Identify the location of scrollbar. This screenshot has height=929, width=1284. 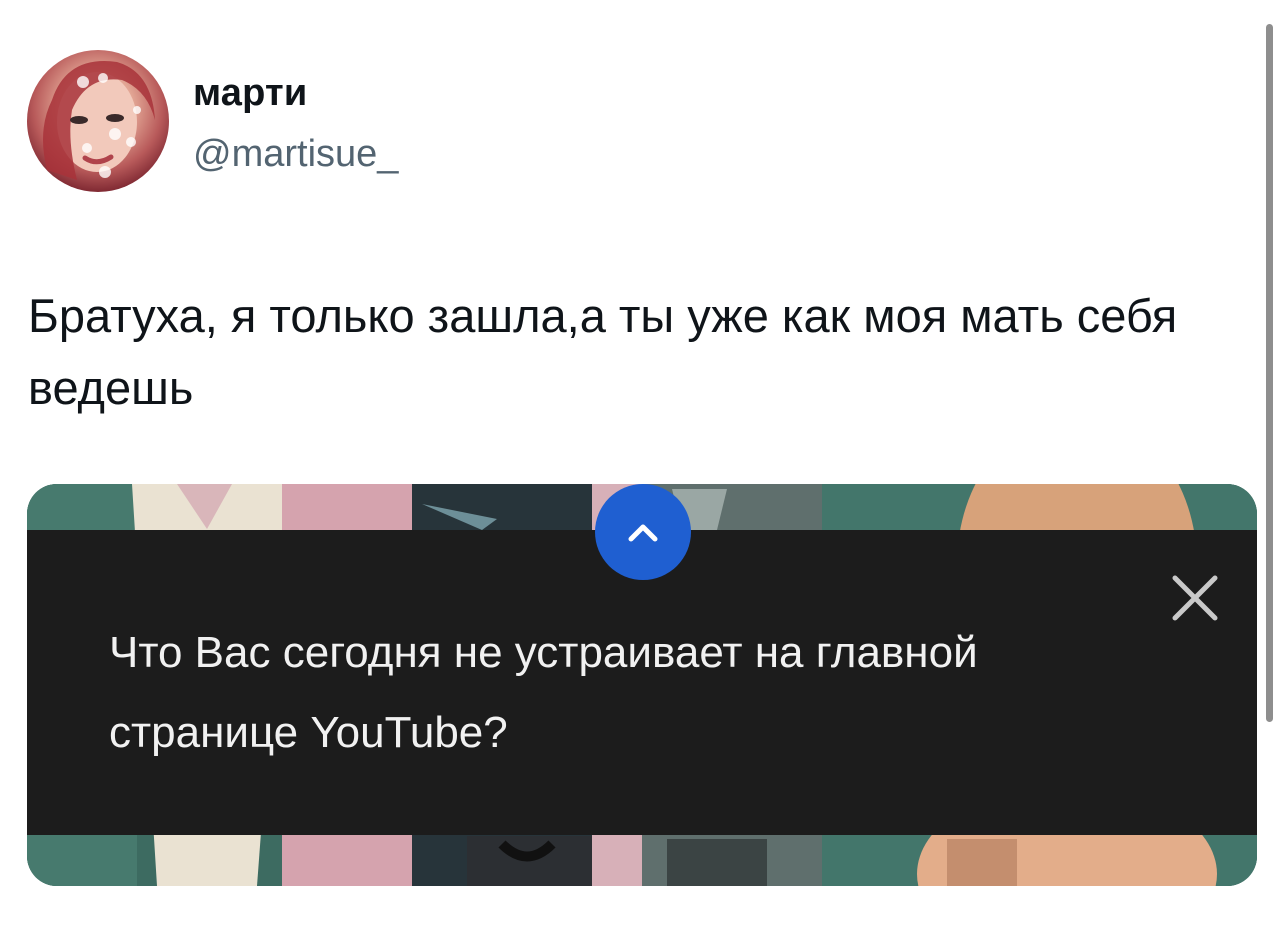
(1269, 373).